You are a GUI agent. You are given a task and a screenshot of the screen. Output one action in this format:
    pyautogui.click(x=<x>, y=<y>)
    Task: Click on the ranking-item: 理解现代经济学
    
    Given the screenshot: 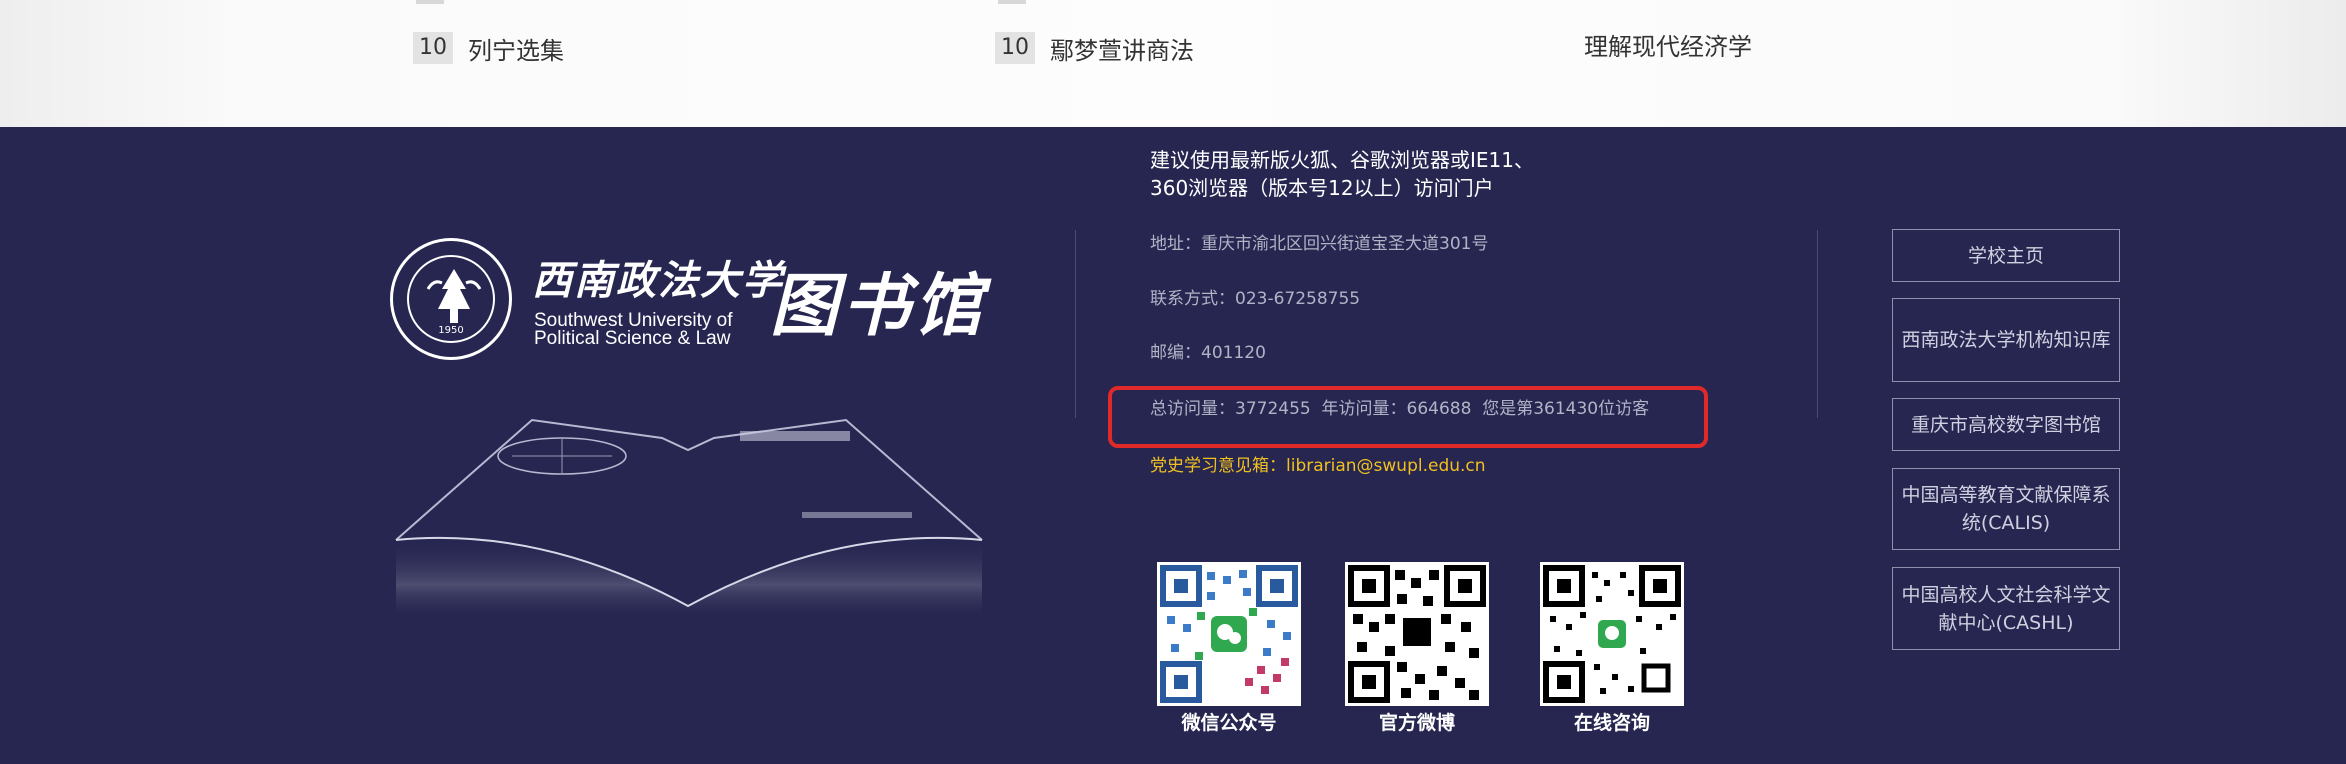 What is the action you would take?
    pyautogui.click(x=1668, y=44)
    